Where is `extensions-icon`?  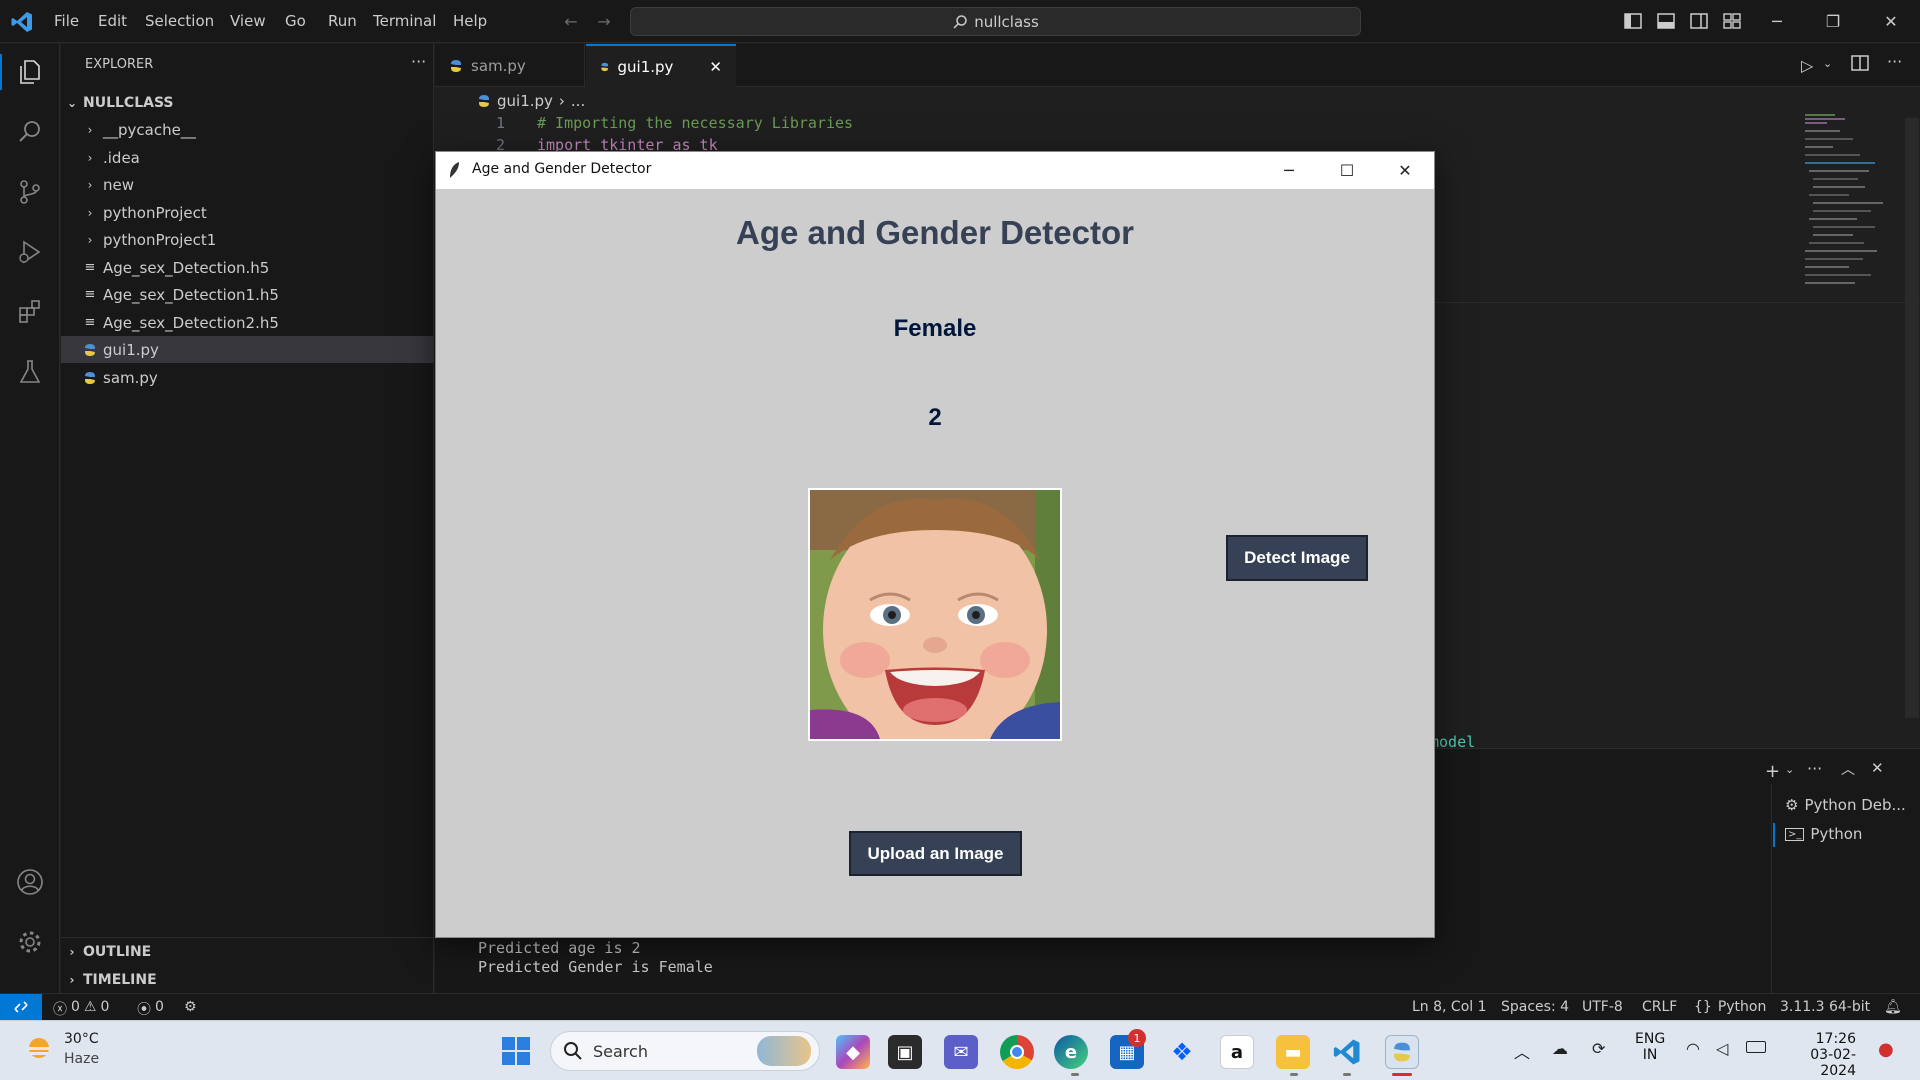 extensions-icon is located at coordinates (30, 312).